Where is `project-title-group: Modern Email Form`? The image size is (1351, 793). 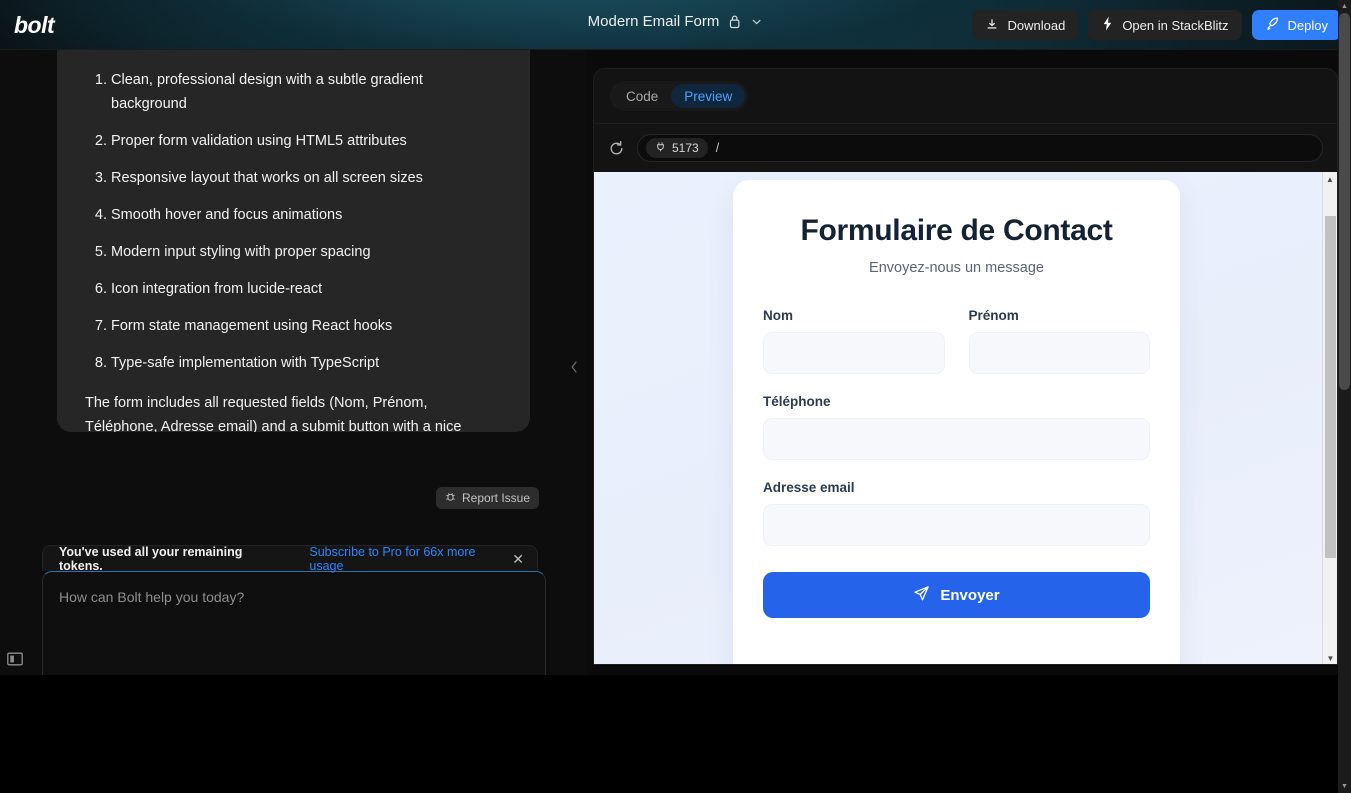 project-title-group: Modern Email Form is located at coordinates (676, 21).